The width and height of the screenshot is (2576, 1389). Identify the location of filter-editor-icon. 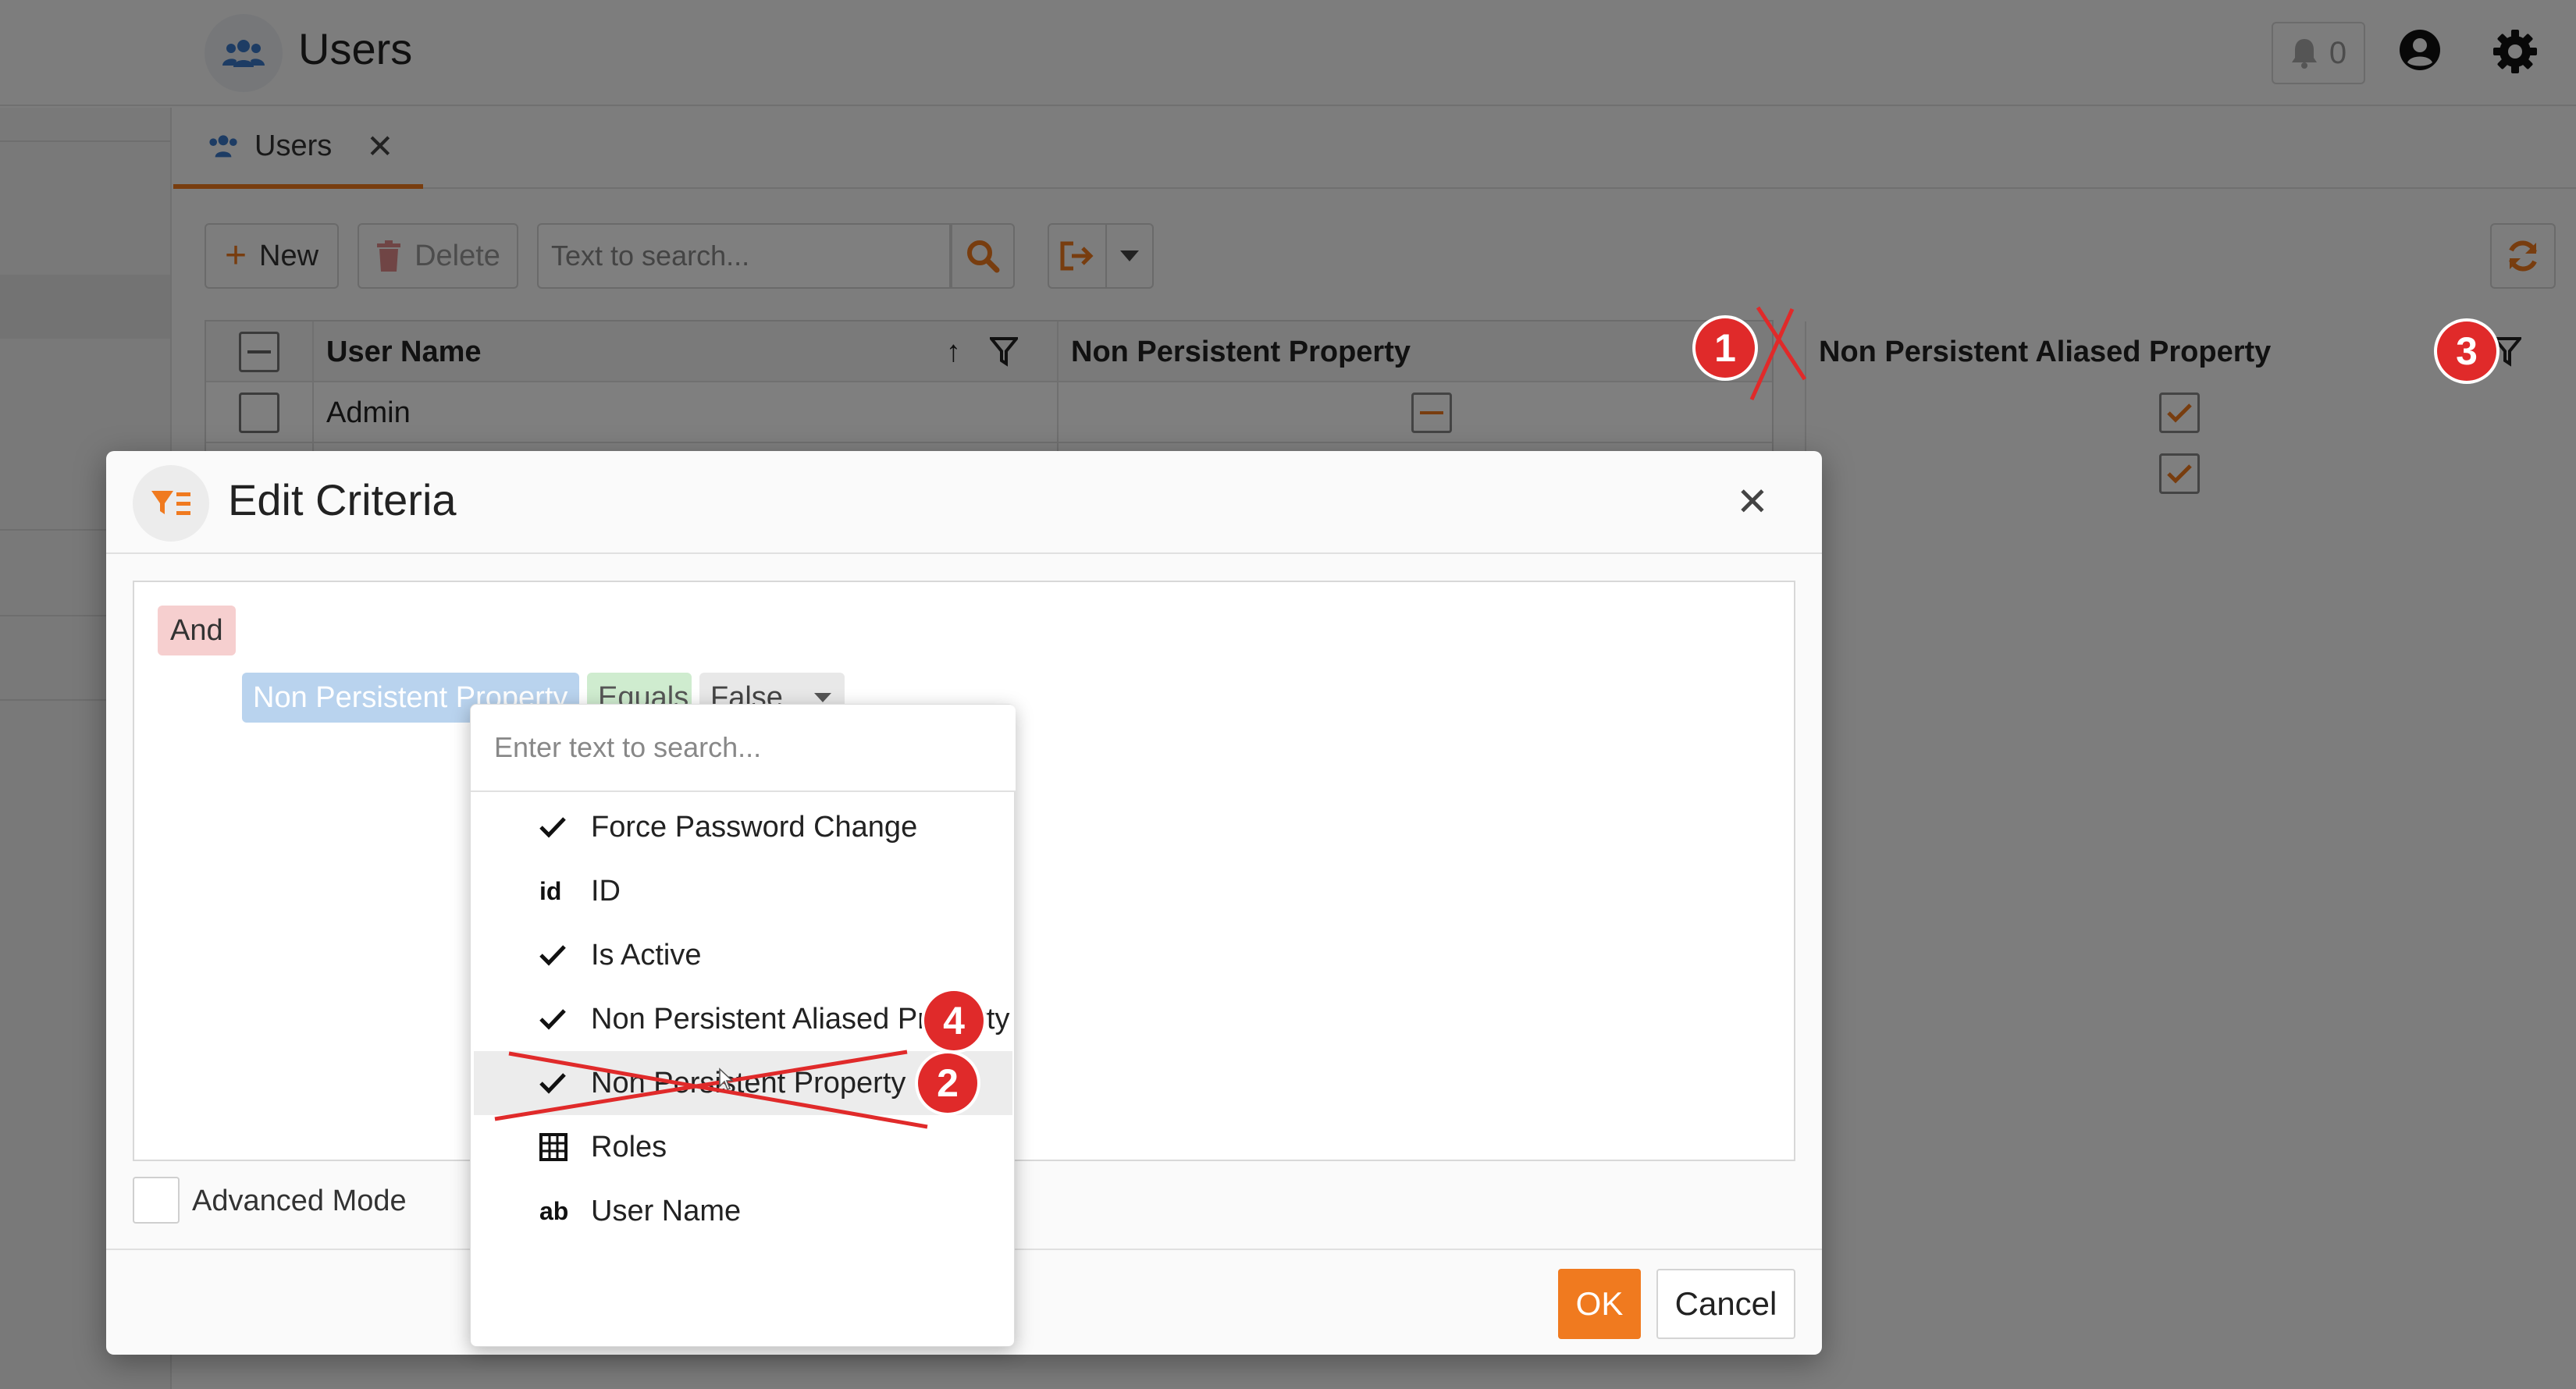
(171, 504).